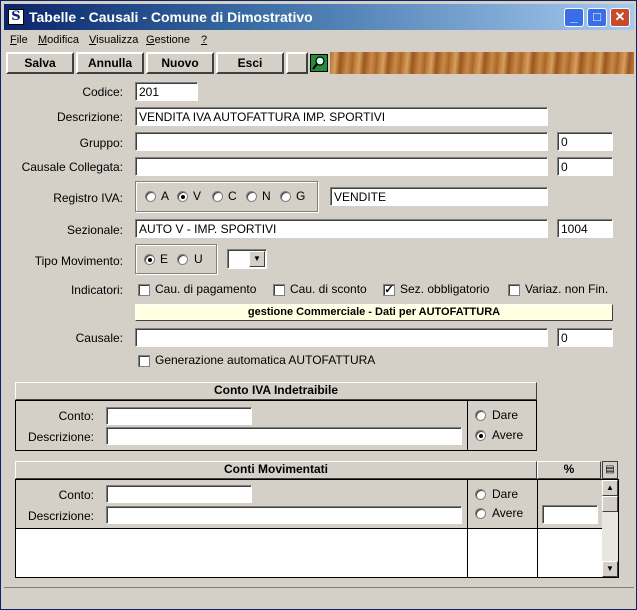 The image size is (637, 610). What do you see at coordinates (276, 425) in the screenshot?
I see `conto-iva-panel: Conto: Descrizione: Dare Avere` at bounding box center [276, 425].